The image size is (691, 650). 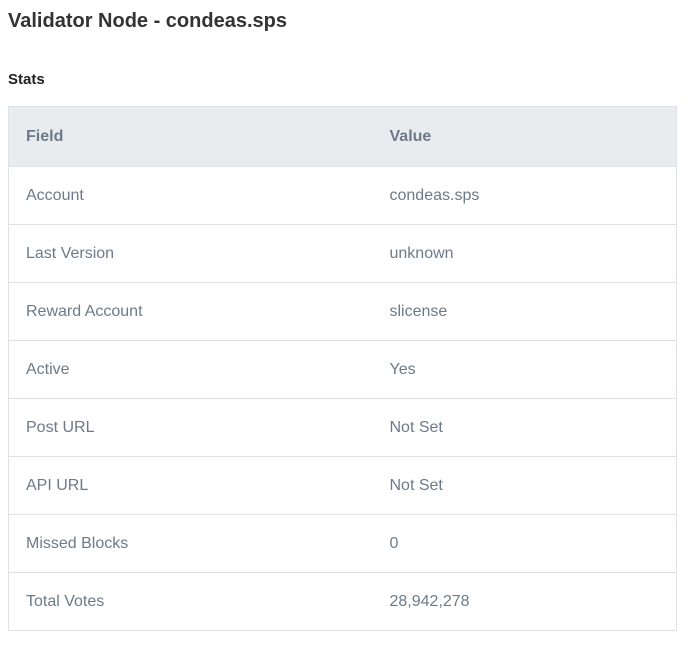 I want to click on stats-table-header: Field Value, so click(x=342, y=136).